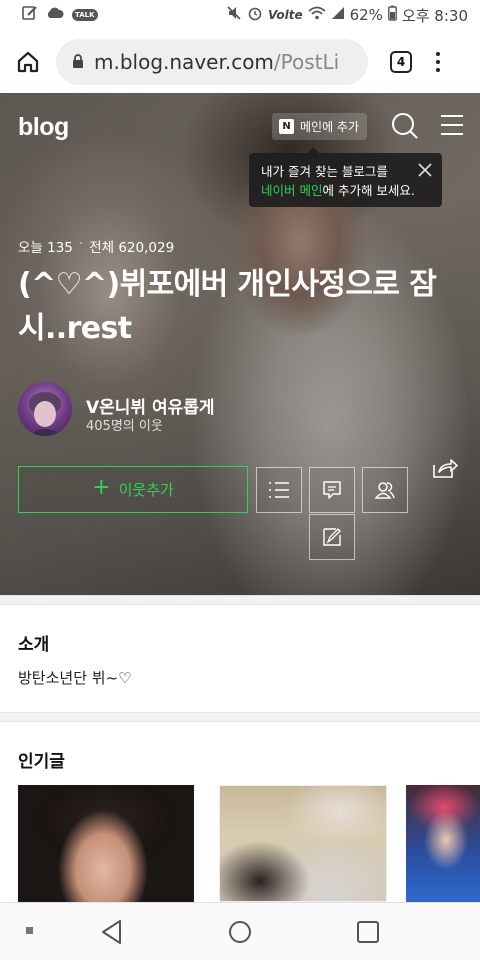  Describe the element at coordinates (330, 127) in the screenshot. I see `add-to-main-label: 메인에 추가` at that location.